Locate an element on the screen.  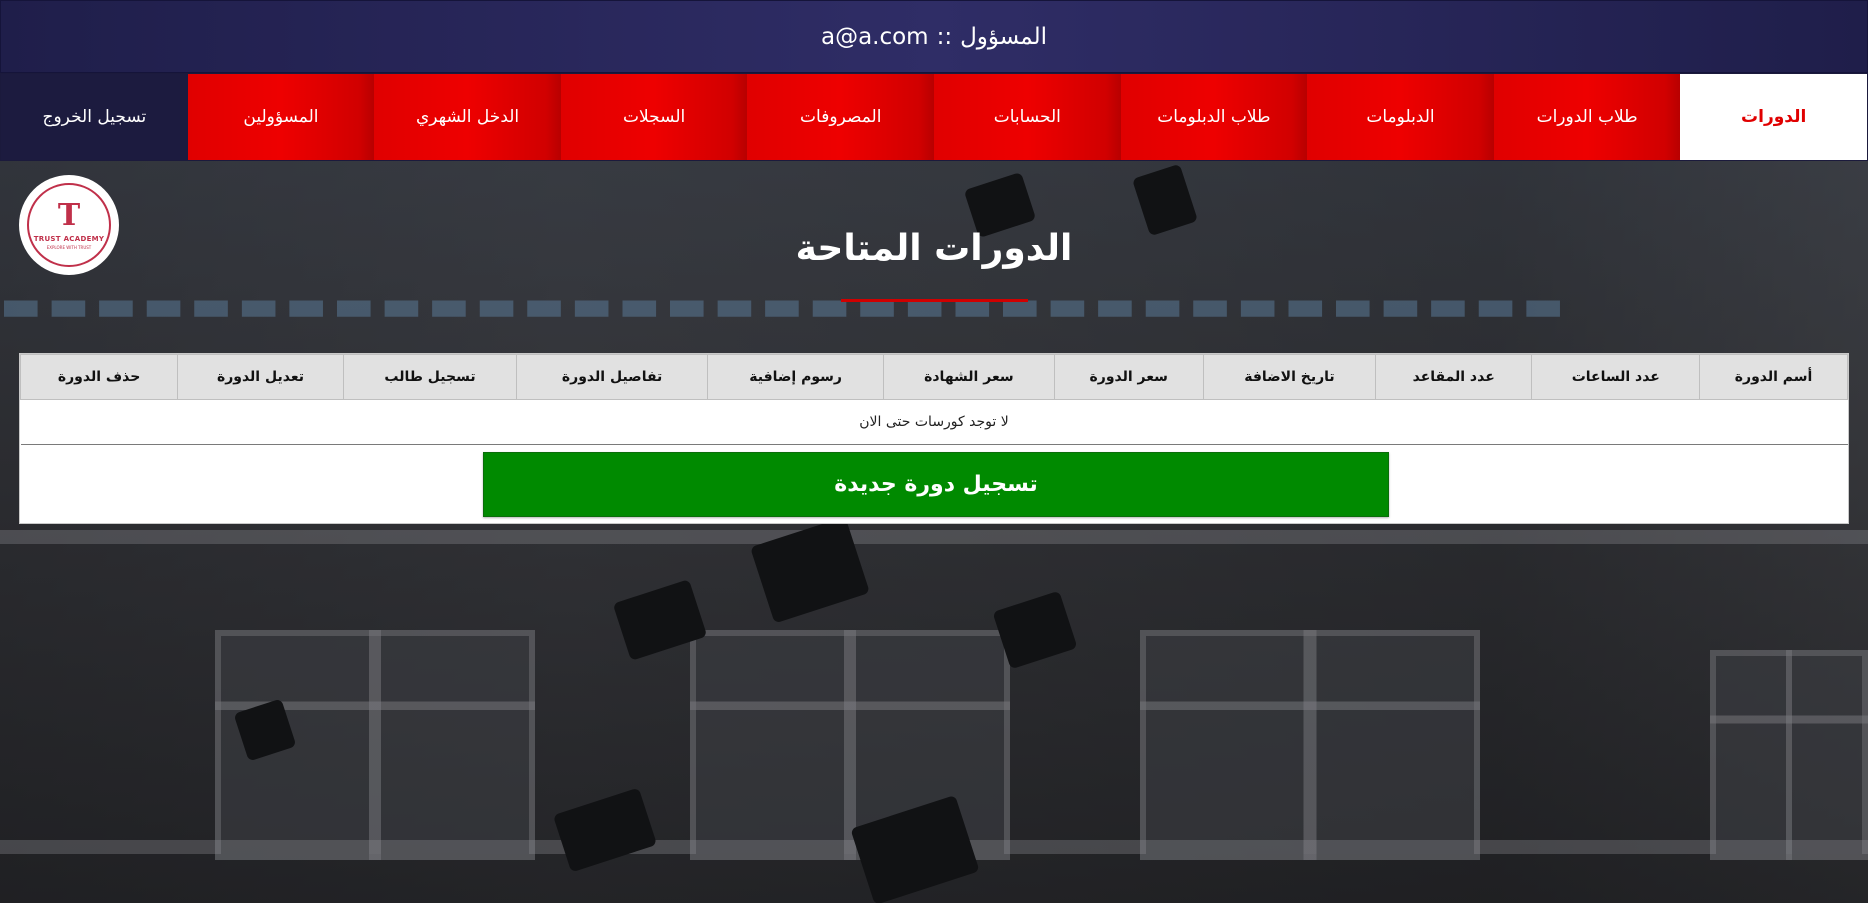
column-header-certificate-price: سعر الشهادة is located at coordinates (969, 377).